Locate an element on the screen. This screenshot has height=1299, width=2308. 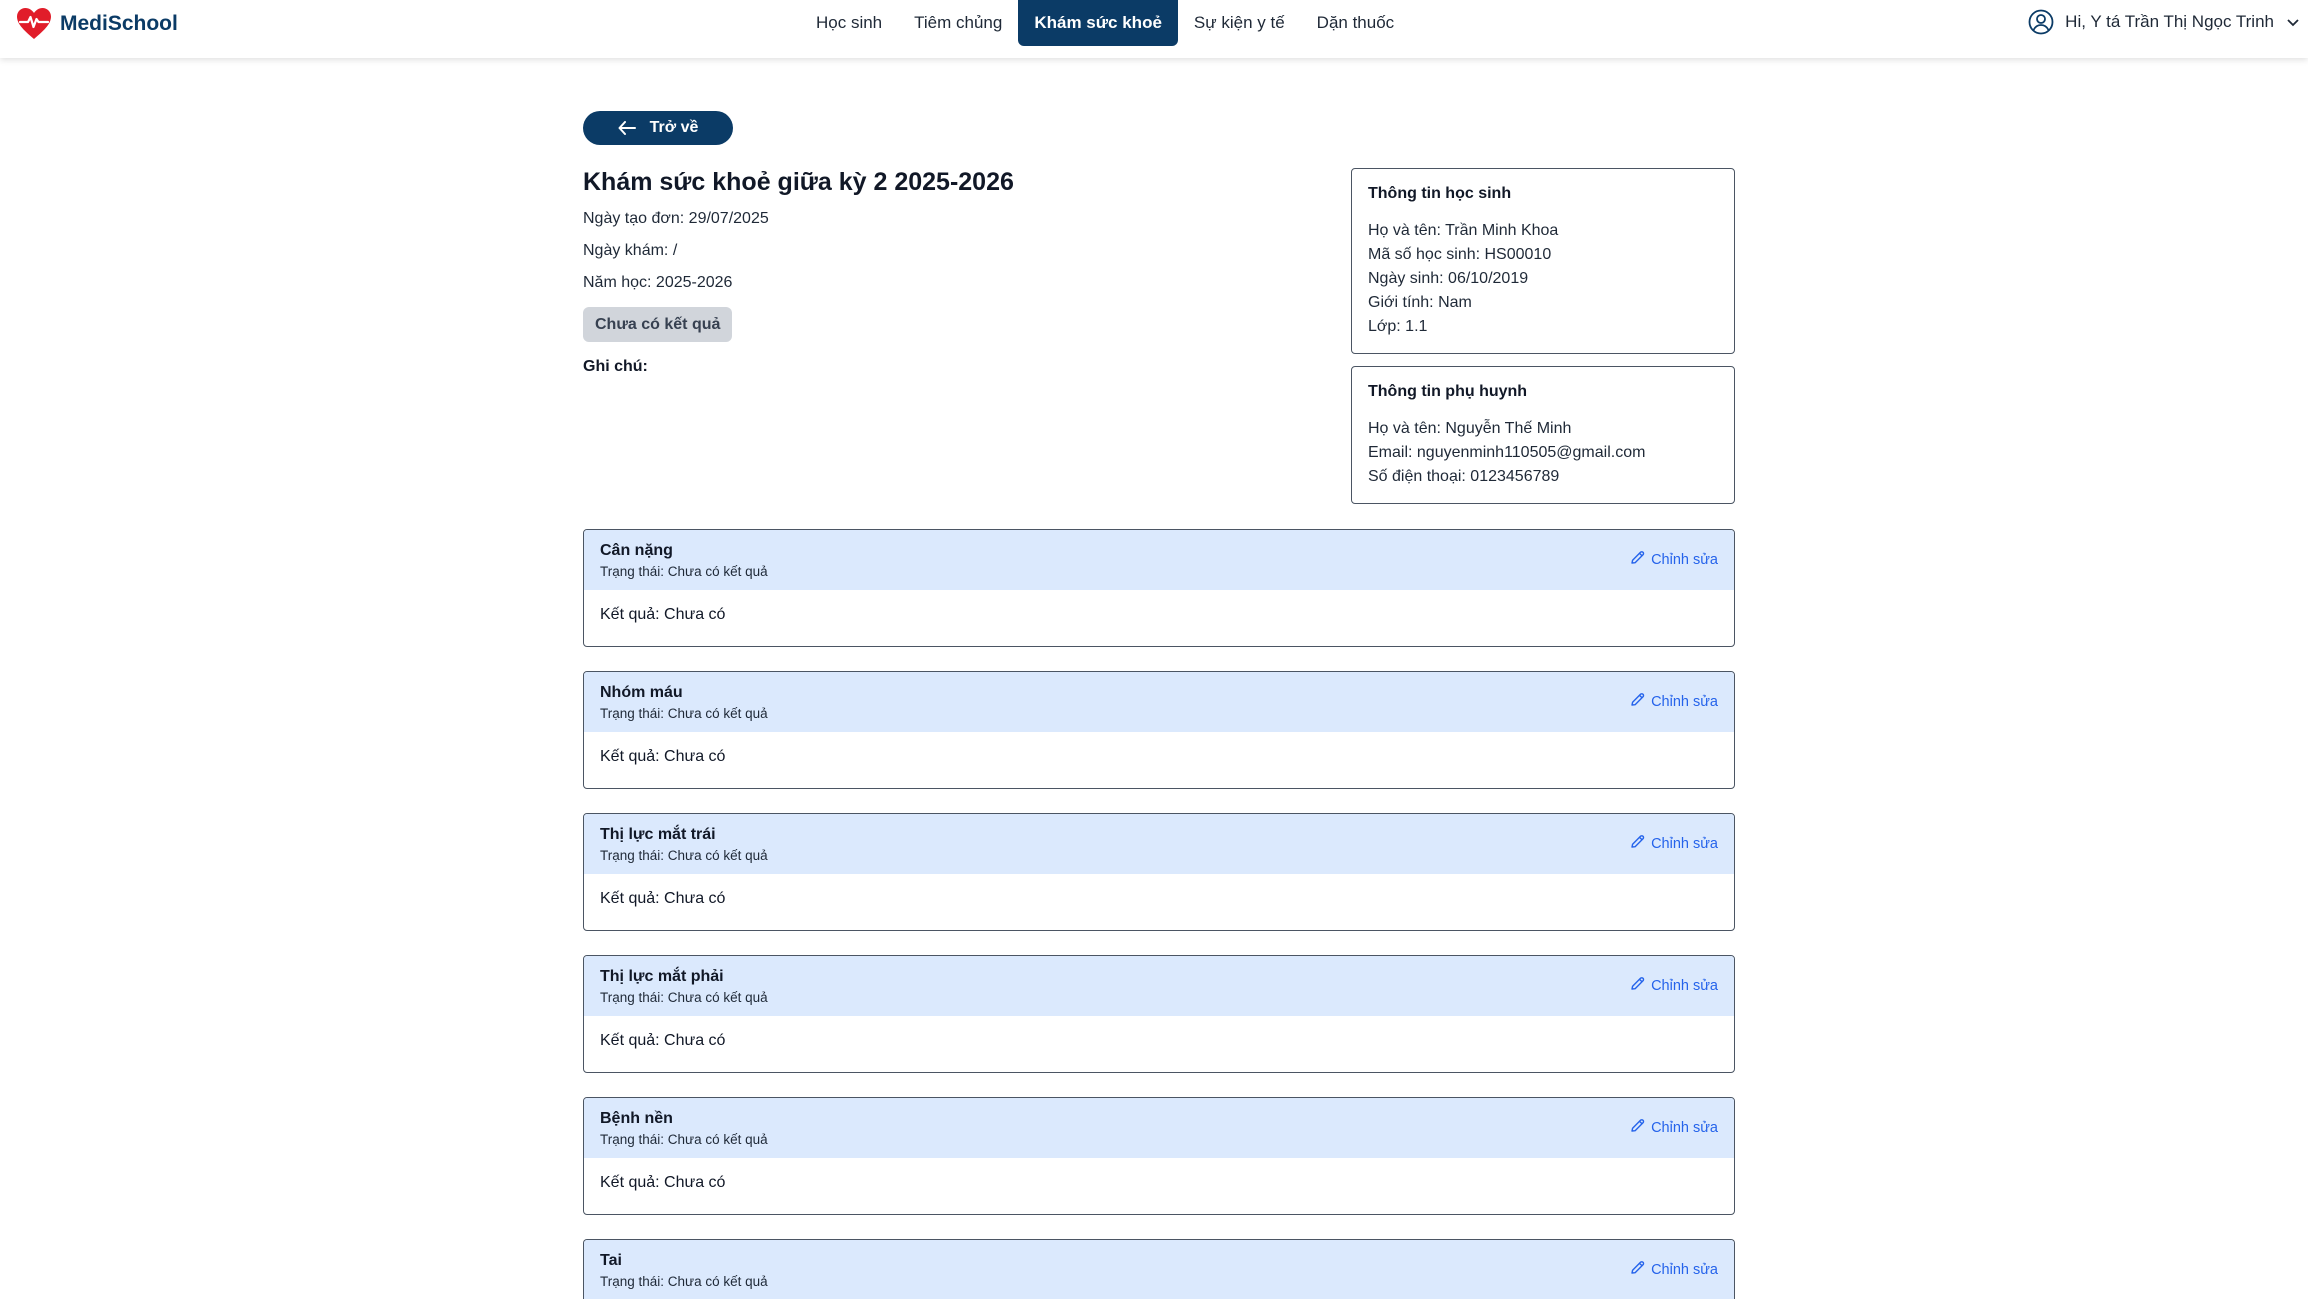
exam-item-name: Thị lực mắt phải is located at coordinates (662, 976).